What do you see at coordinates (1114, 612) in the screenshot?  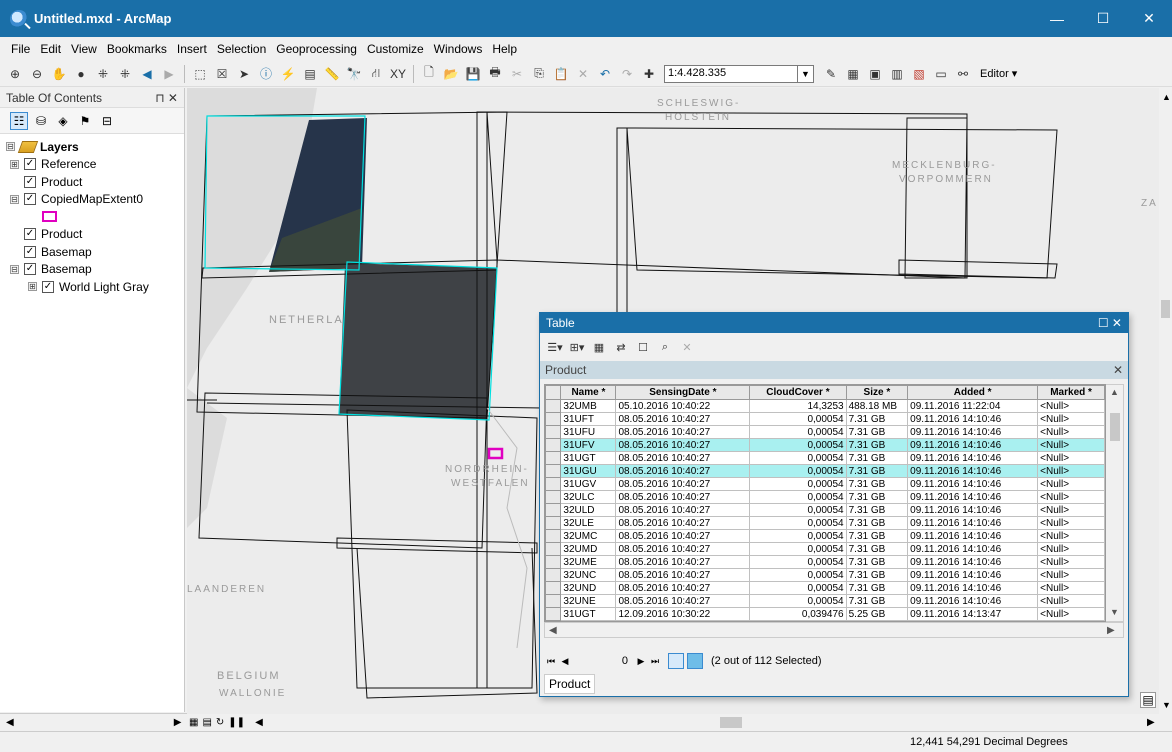 I see `scroll-down-icon: ▼` at bounding box center [1114, 612].